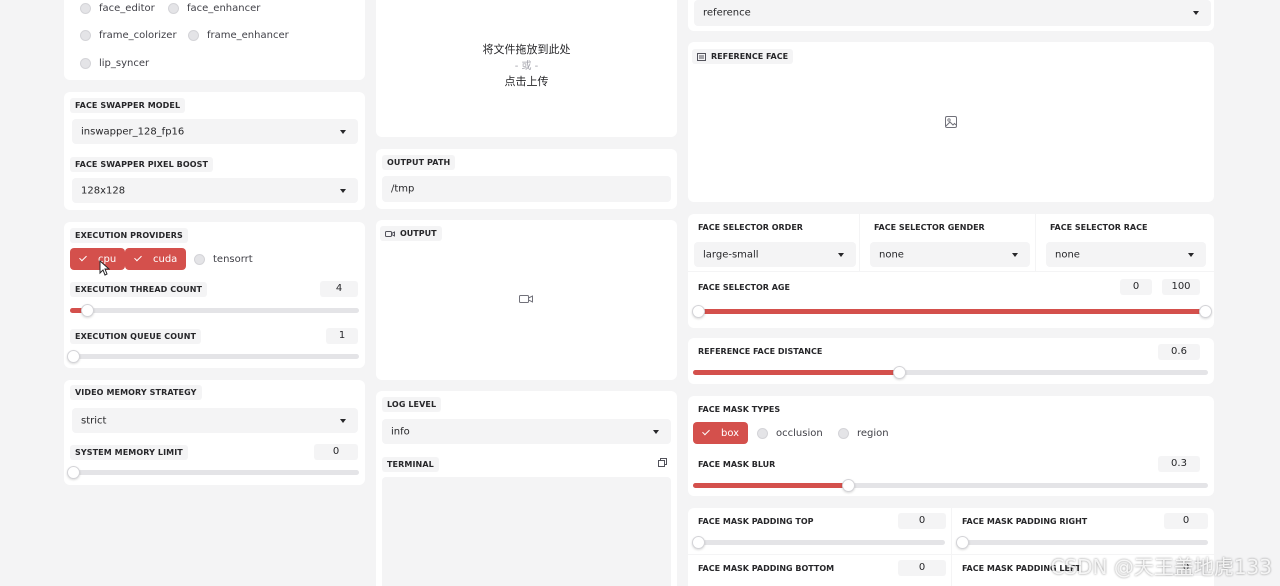 Image resolution: width=1280 pixels, height=586 pixels. Describe the element at coordinates (403, 189) in the screenshot. I see `output-path-value: /tmp` at that location.